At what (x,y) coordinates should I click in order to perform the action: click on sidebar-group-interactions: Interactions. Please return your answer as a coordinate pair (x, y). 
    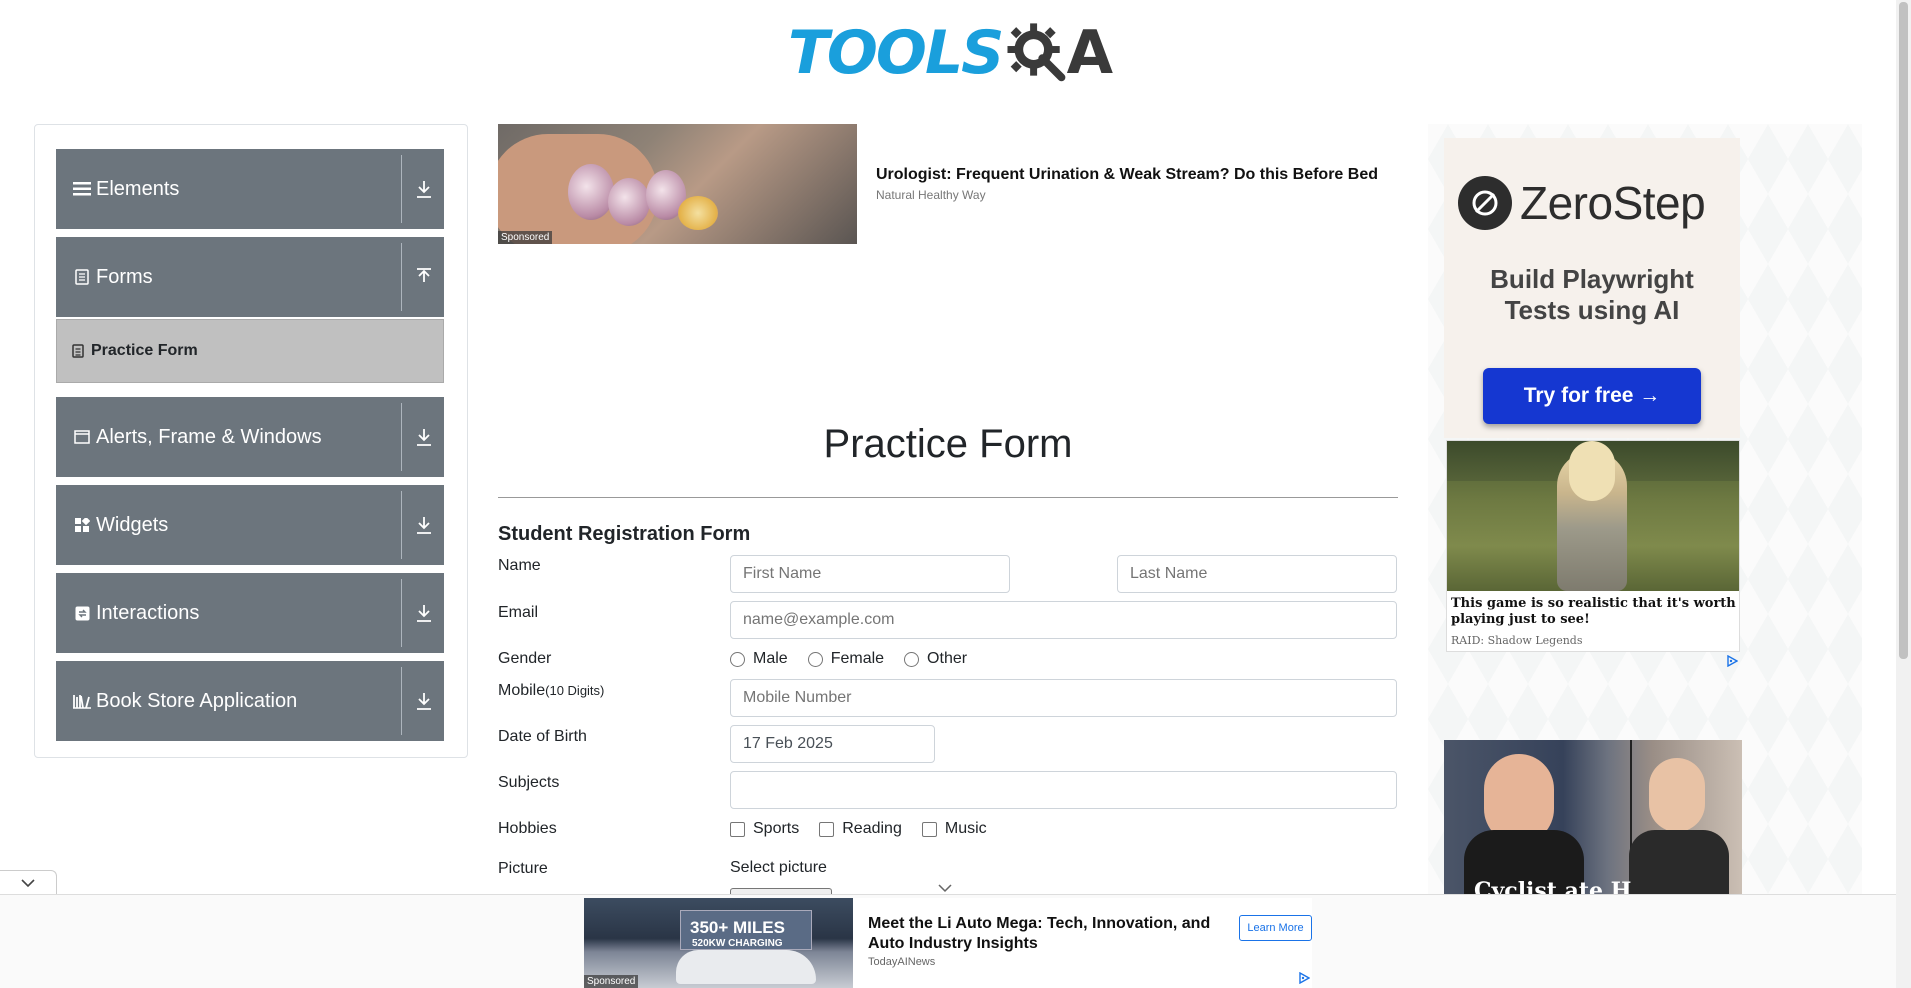
    Looking at the image, I should click on (250, 613).